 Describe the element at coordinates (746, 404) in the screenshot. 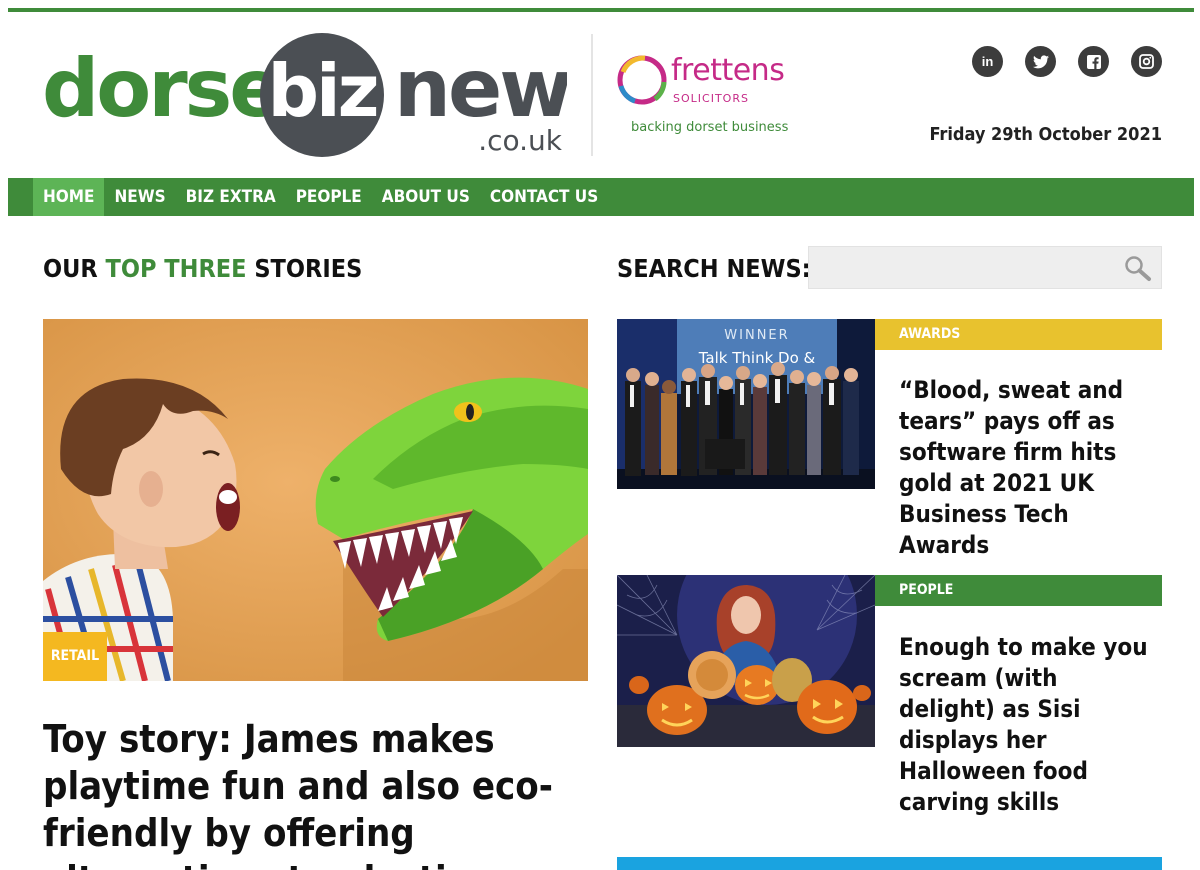

I see `side-story-image-awards: WINNER Talk Think Do &` at that location.